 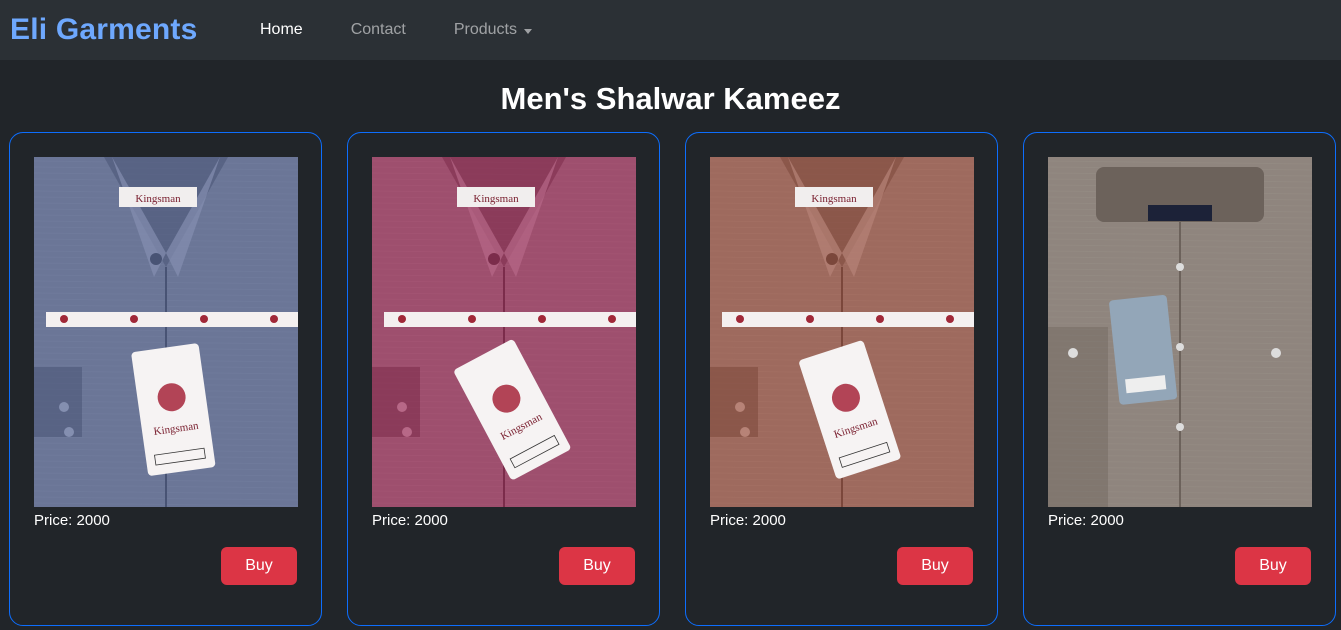 What do you see at coordinates (135, 30) in the screenshot?
I see `brand-logo: Eli Garments` at bounding box center [135, 30].